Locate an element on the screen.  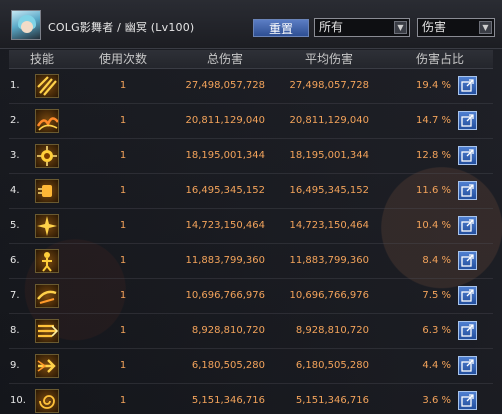
orb-burst-icon is located at coordinates (47, 156).